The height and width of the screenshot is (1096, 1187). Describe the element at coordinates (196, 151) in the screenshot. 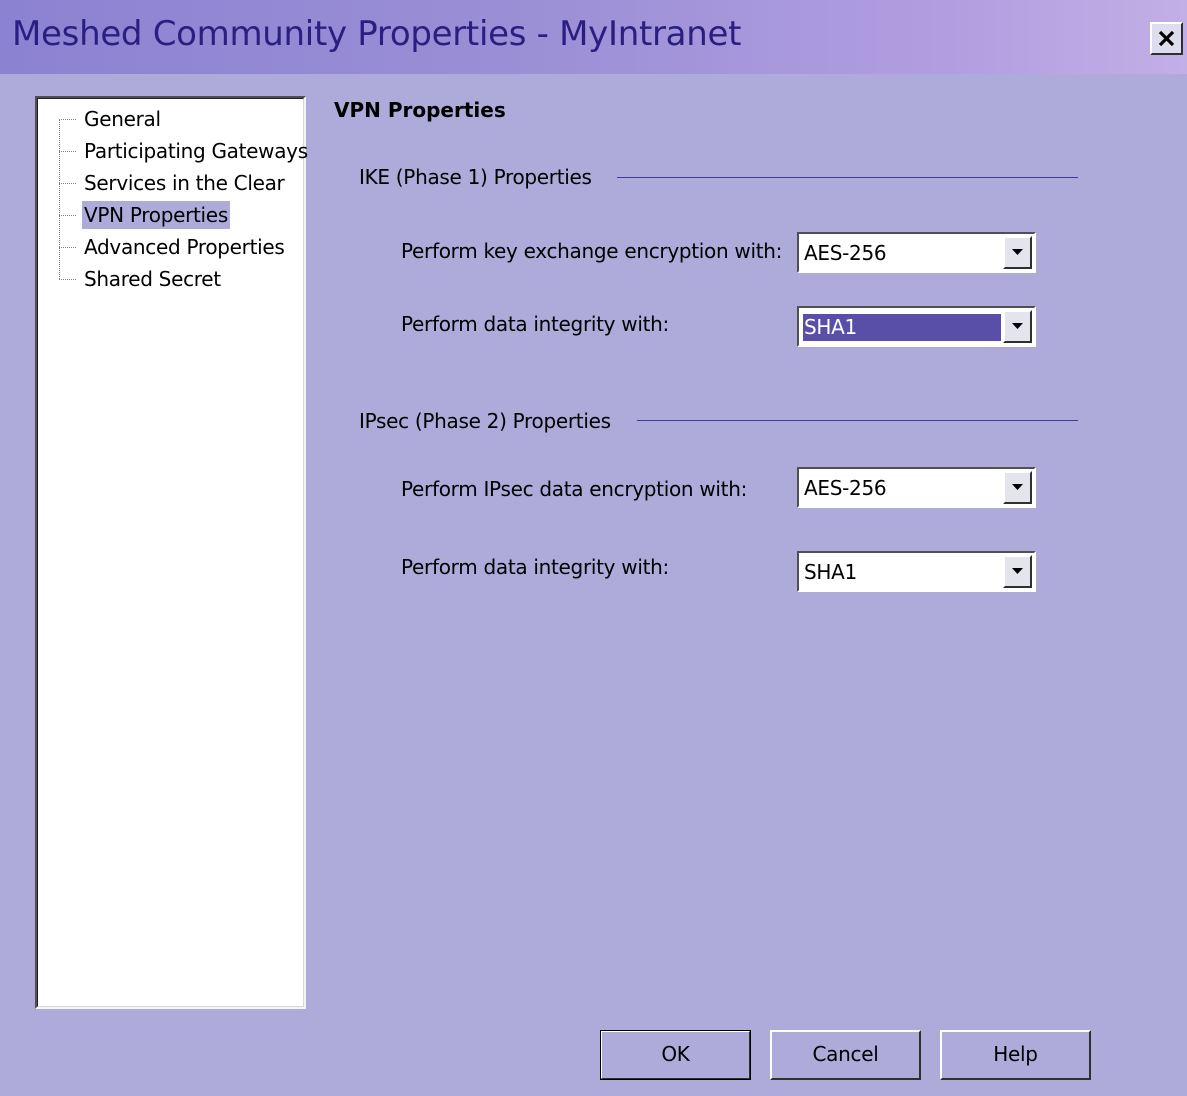

I see `tree-item-label: Participating Gateways` at that location.